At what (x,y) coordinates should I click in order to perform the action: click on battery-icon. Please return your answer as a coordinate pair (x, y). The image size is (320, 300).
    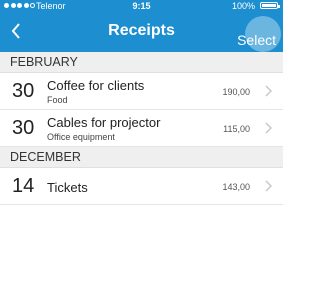
    Looking at the image, I should click on (270, 5).